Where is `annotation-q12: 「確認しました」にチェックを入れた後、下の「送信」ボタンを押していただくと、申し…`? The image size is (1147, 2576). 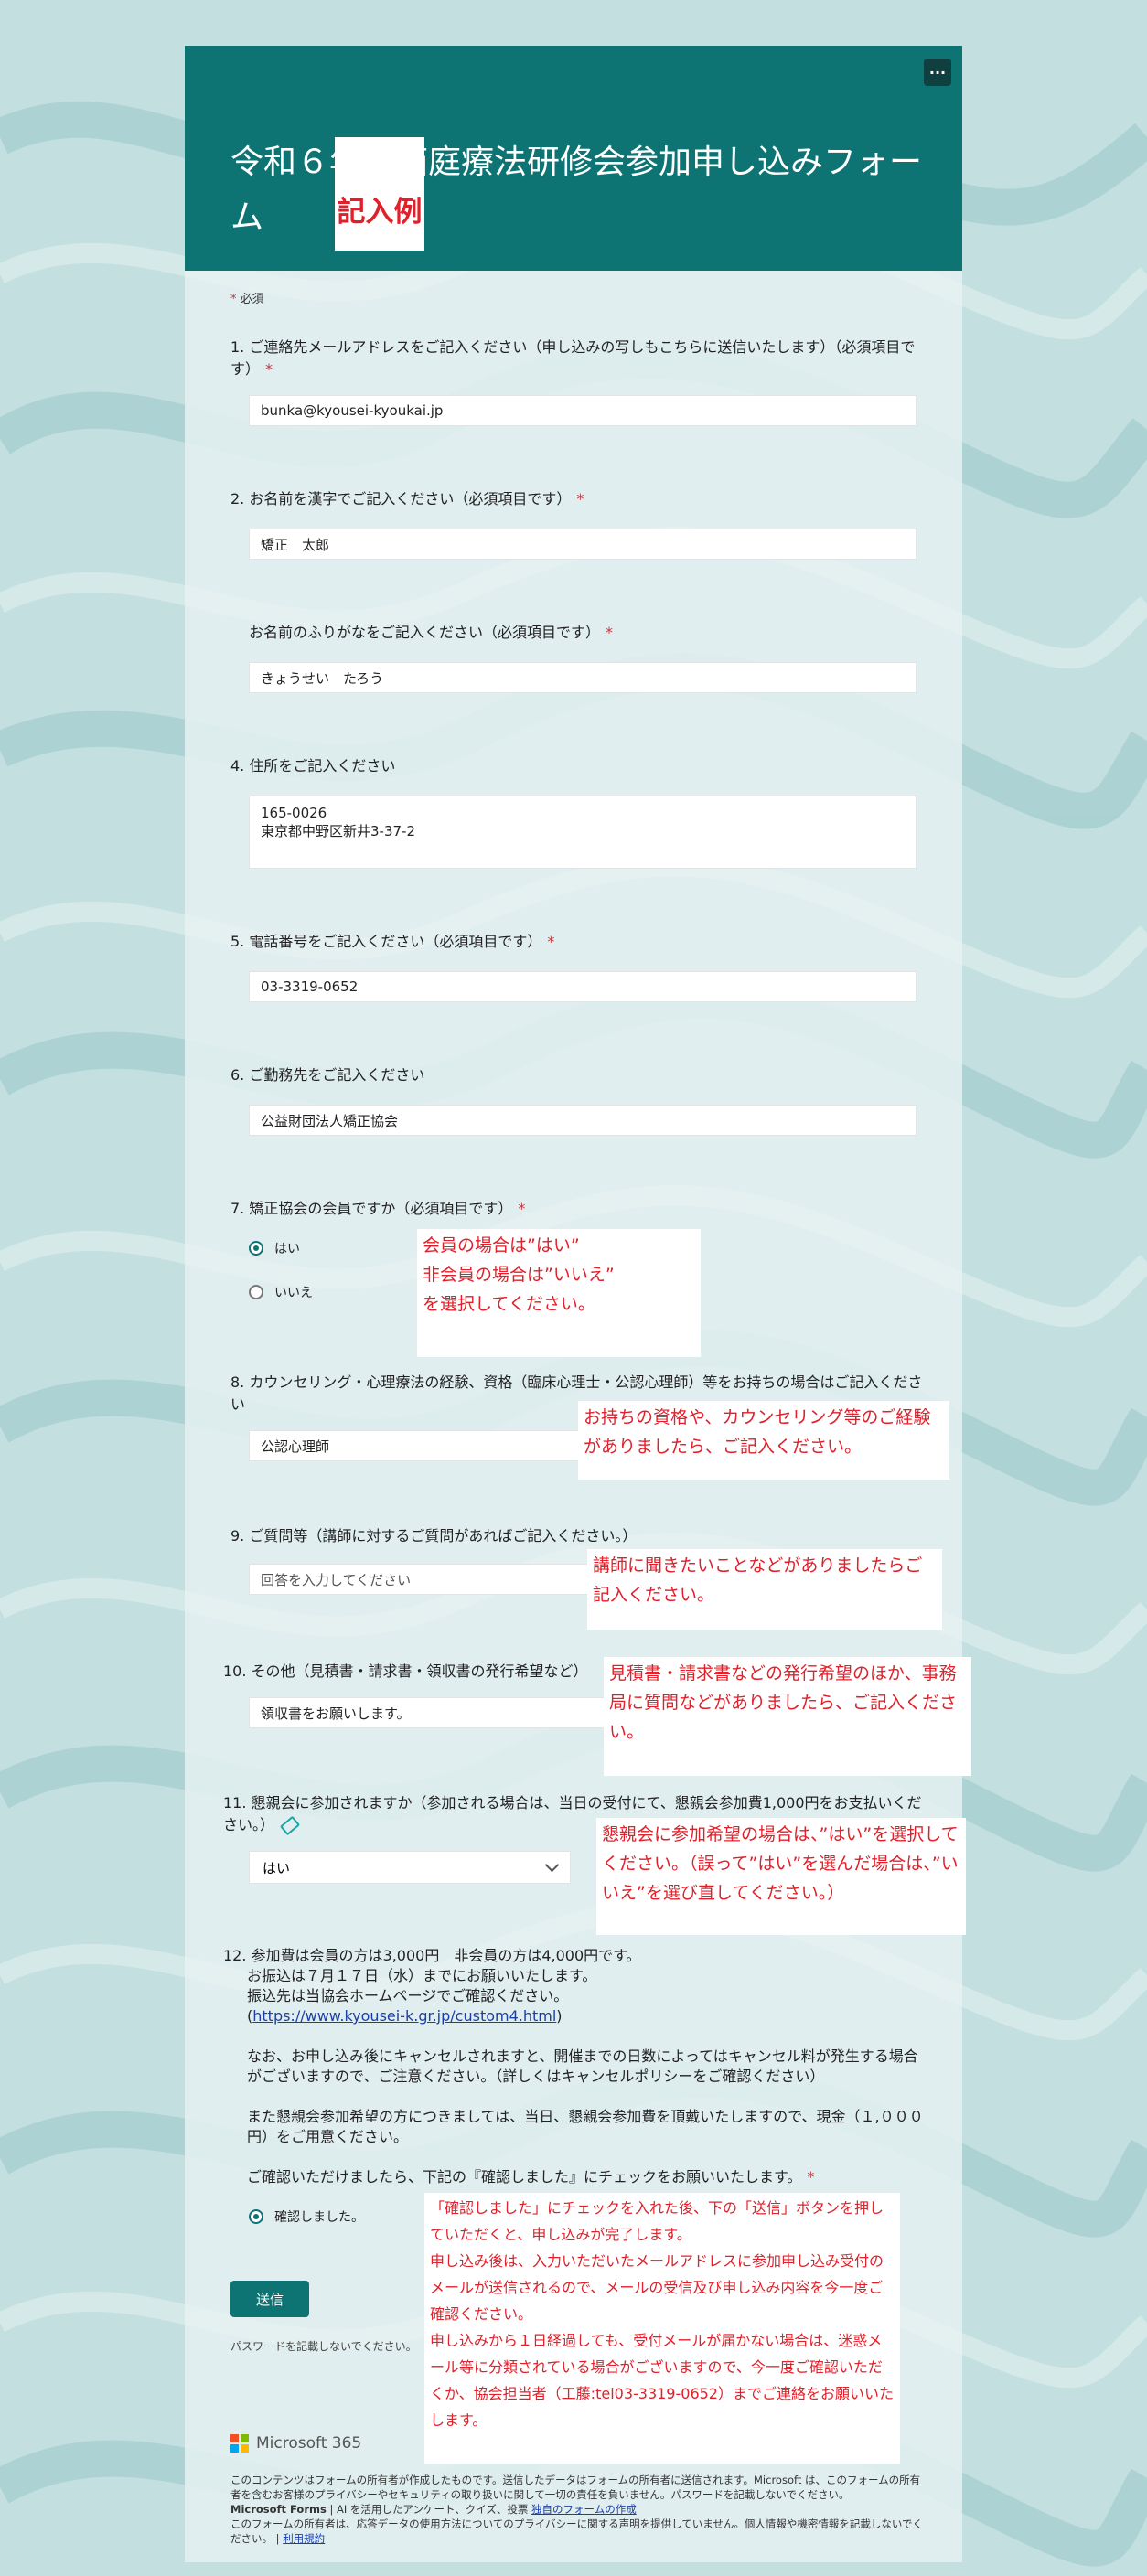 annotation-q12: 「確認しました」にチェックを入れた後、下の「送信」ボタンを押していただくと、申し… is located at coordinates (662, 2328).